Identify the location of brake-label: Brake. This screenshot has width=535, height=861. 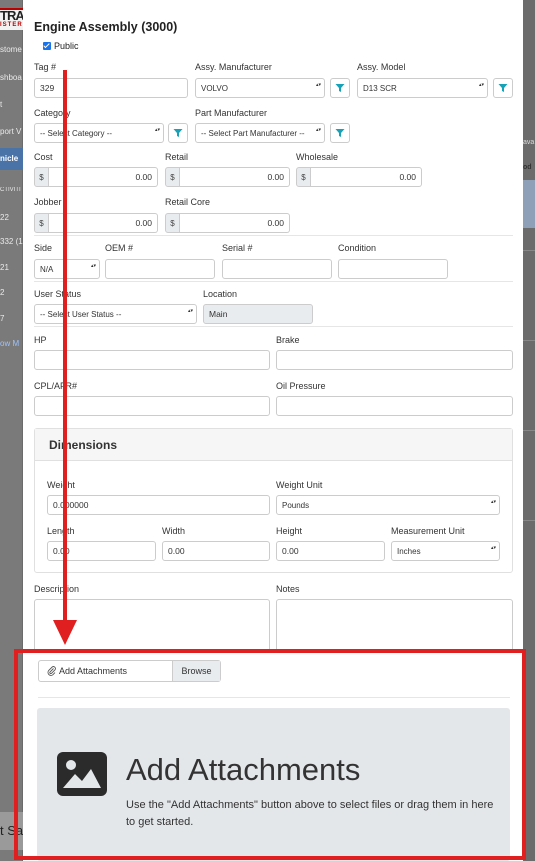
(288, 340).